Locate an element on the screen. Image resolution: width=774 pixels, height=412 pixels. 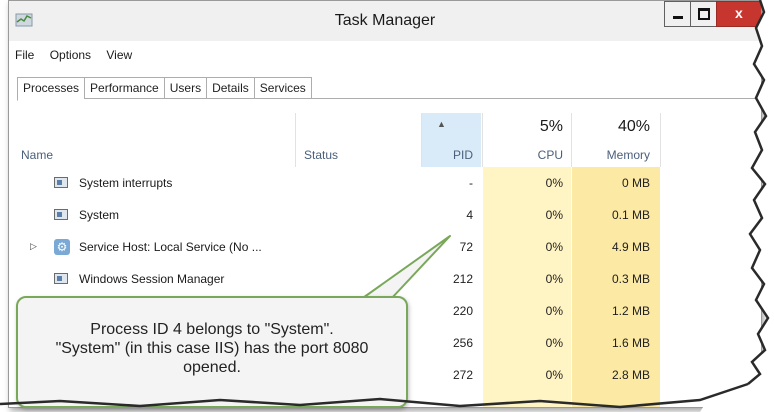
process-pid: 212 is located at coordinates (462, 279).